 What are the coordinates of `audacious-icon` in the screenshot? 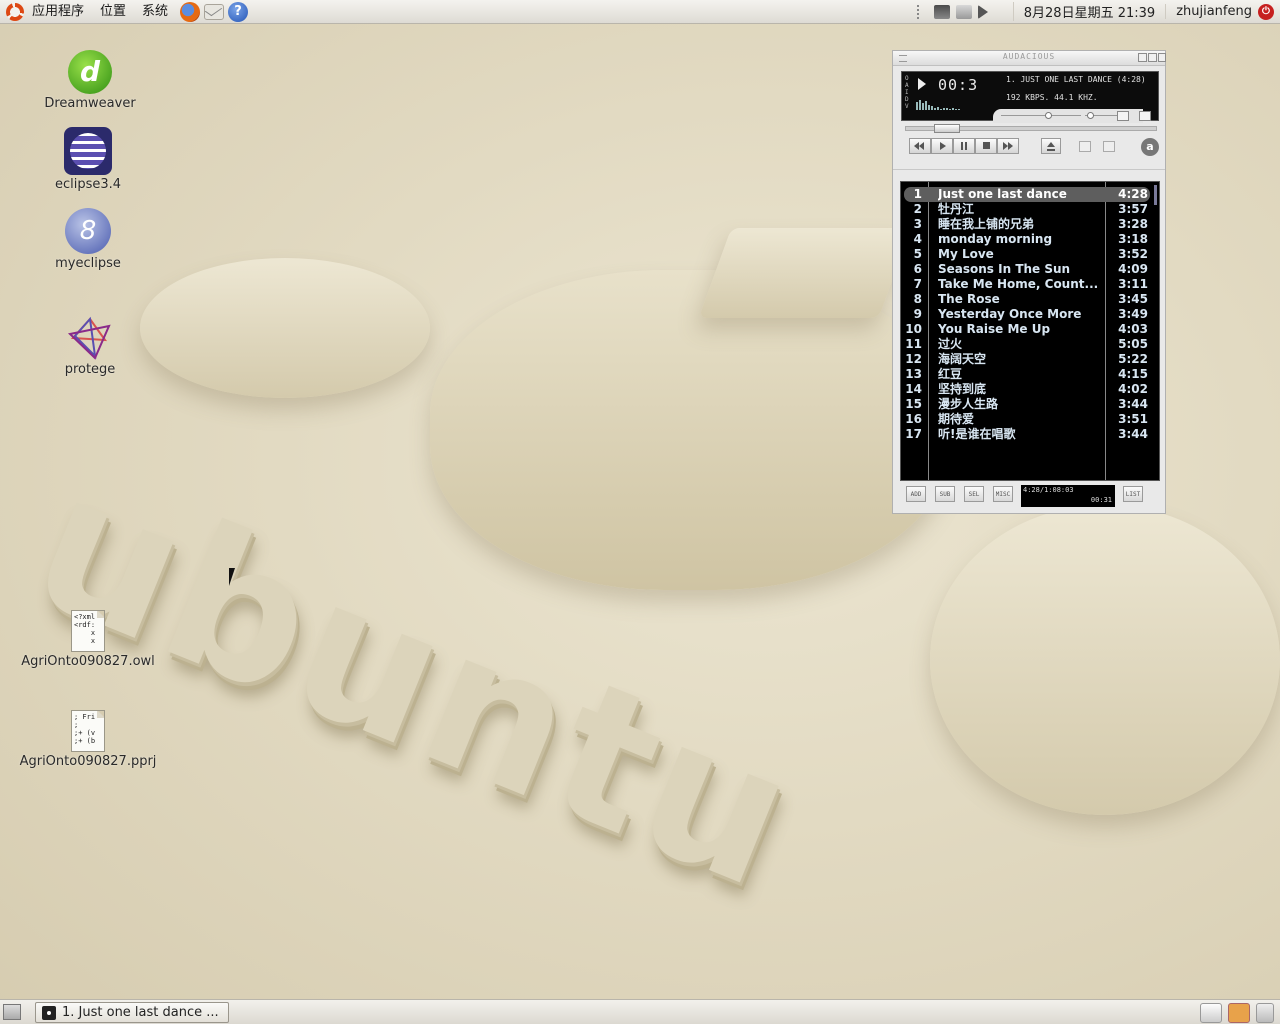 It's located at (49, 1012).